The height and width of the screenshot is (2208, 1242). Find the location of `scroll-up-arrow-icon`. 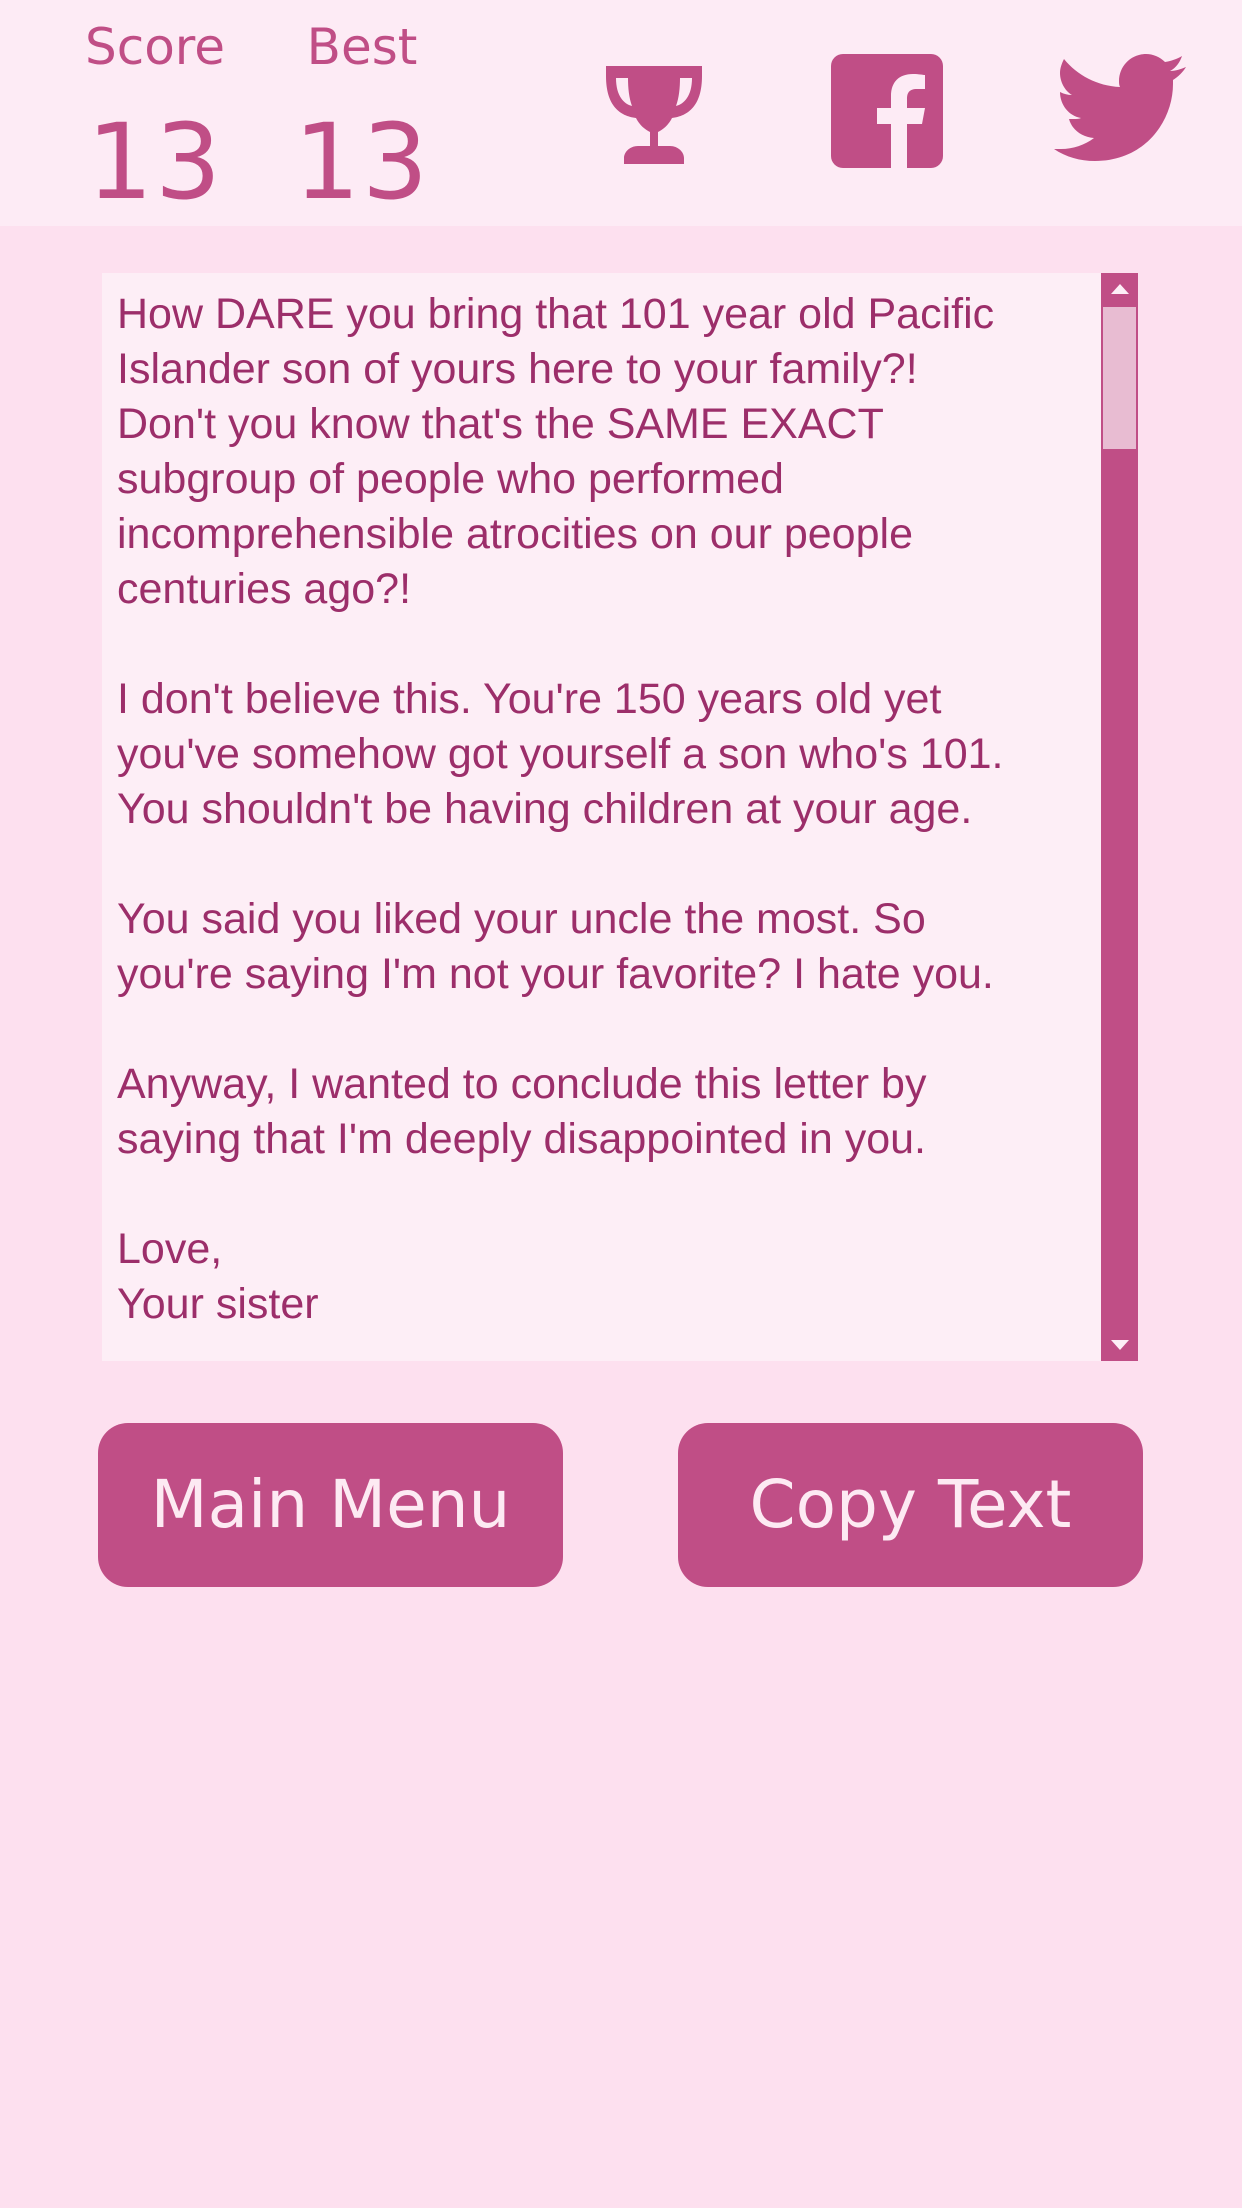

scroll-up-arrow-icon is located at coordinates (1119, 289).